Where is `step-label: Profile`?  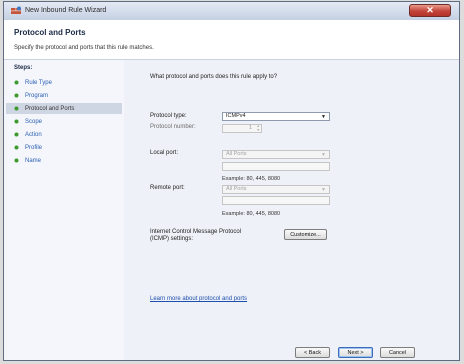 step-label: Profile is located at coordinates (34, 147).